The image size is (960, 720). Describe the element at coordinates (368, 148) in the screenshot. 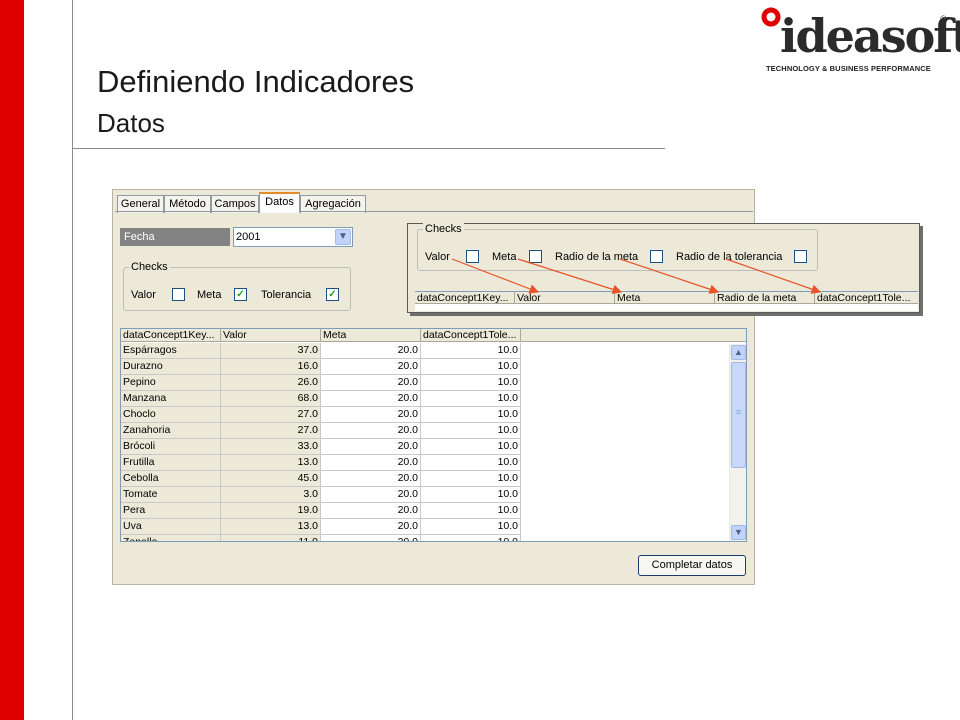

I see `title-underline` at that location.